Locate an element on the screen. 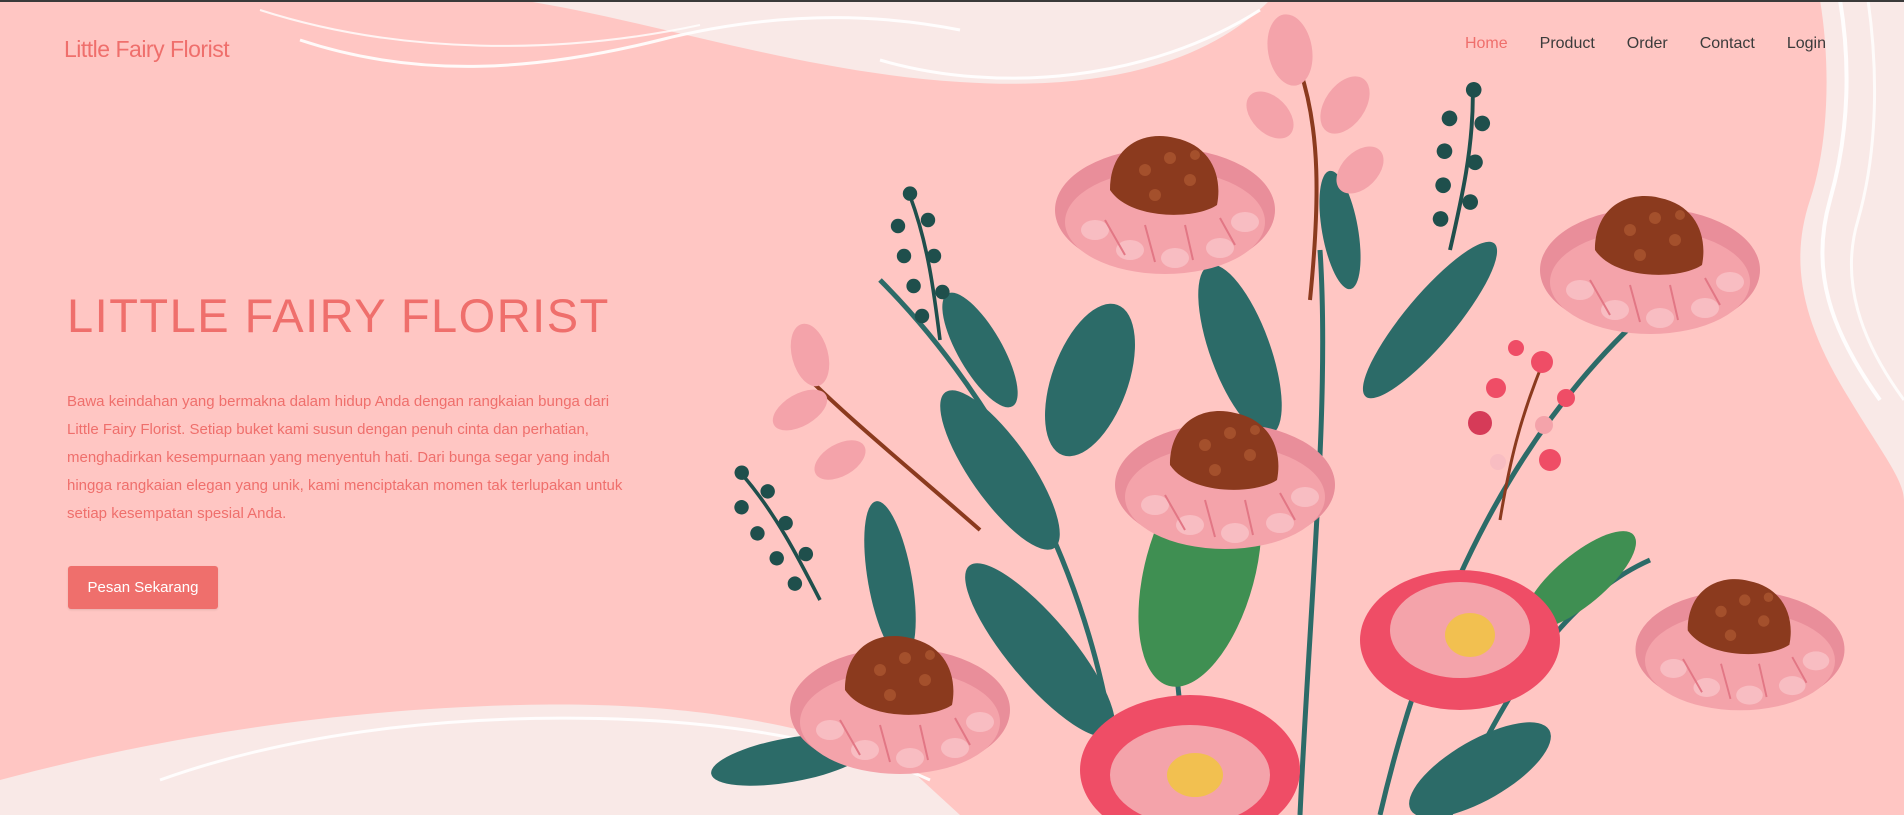  brand-logo: Little Fairy Florist is located at coordinates (147, 49).